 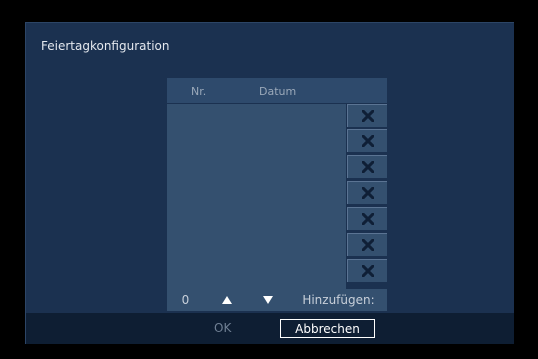 I want to click on table-header: Nr. Datum, so click(x=277, y=90).